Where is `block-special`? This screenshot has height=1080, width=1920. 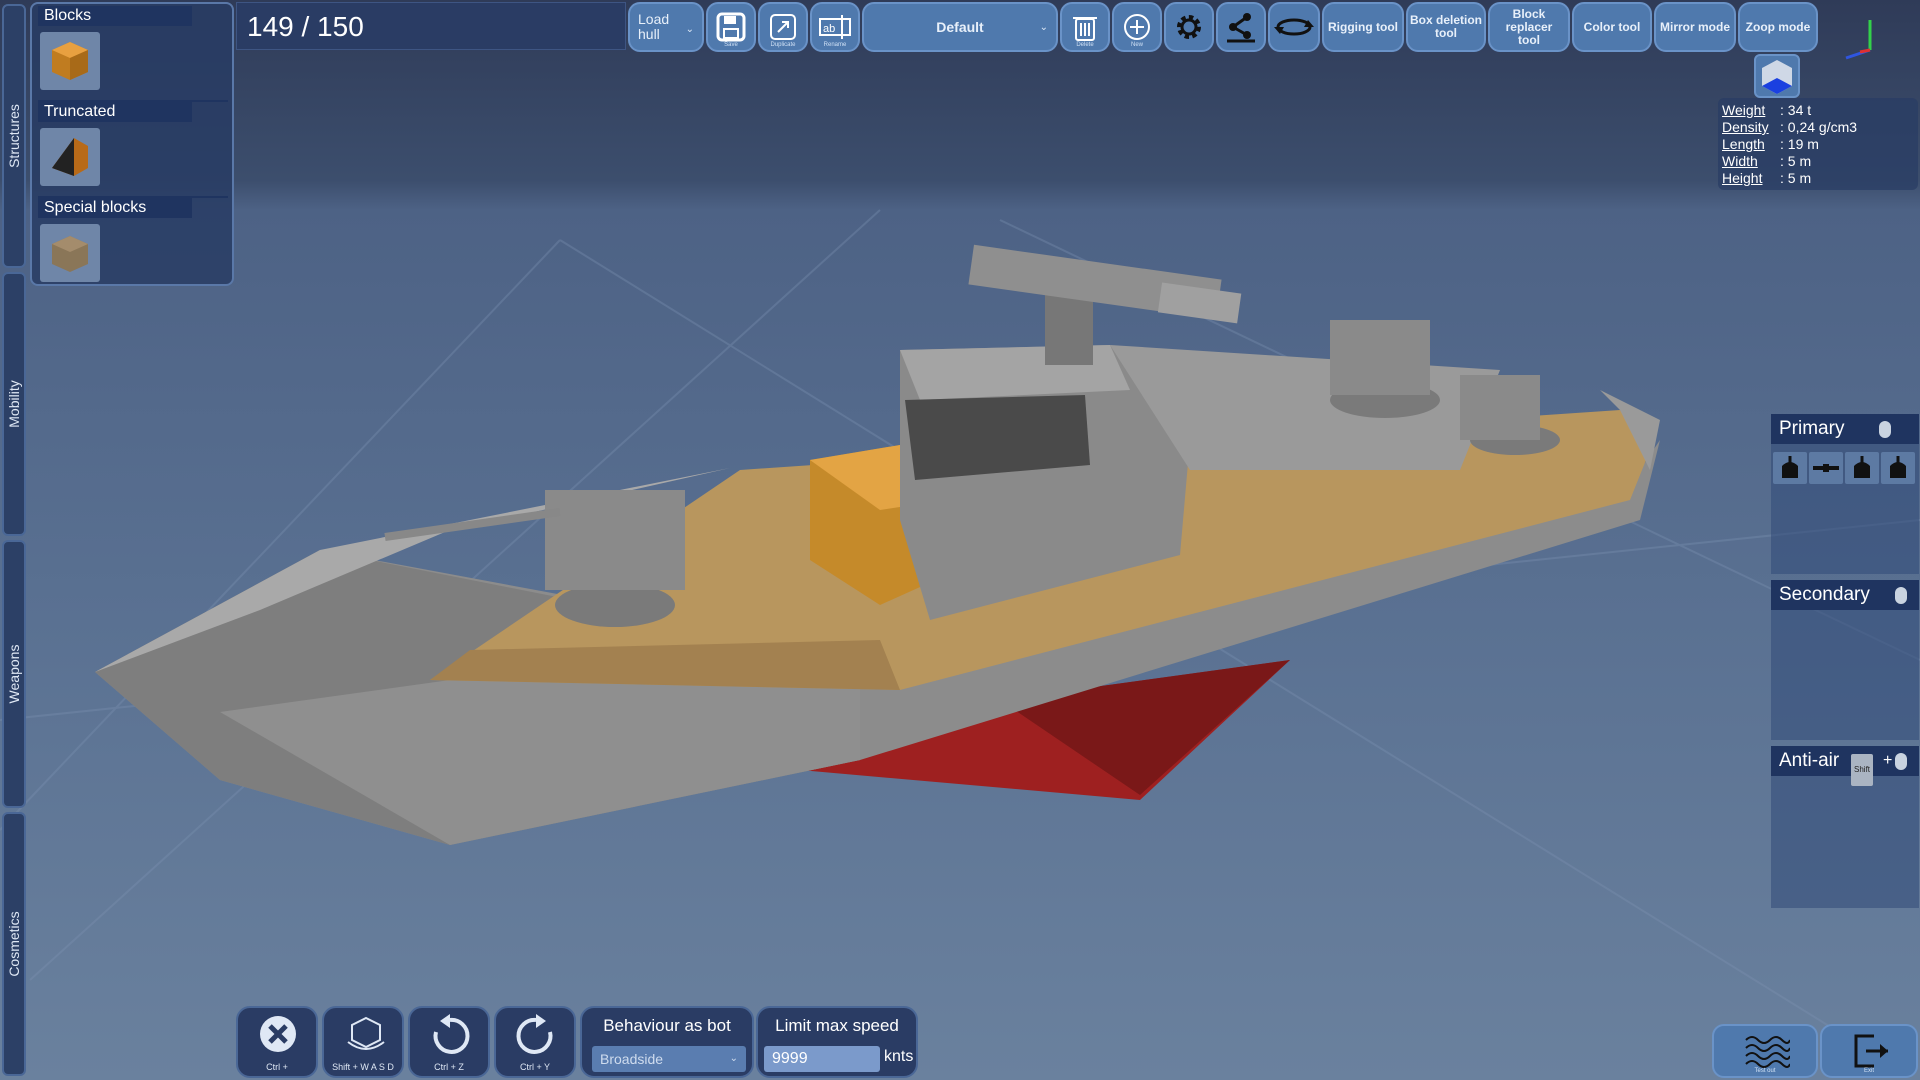 block-special is located at coordinates (70, 253).